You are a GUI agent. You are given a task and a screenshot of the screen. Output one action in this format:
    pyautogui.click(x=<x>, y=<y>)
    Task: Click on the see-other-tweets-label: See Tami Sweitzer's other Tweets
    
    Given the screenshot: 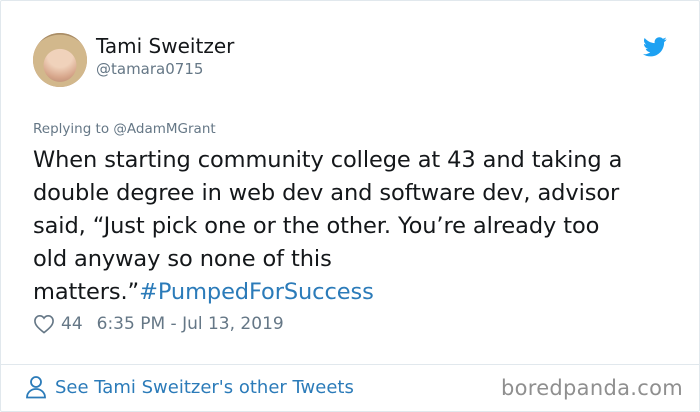 What is the action you would take?
    pyautogui.click(x=204, y=387)
    